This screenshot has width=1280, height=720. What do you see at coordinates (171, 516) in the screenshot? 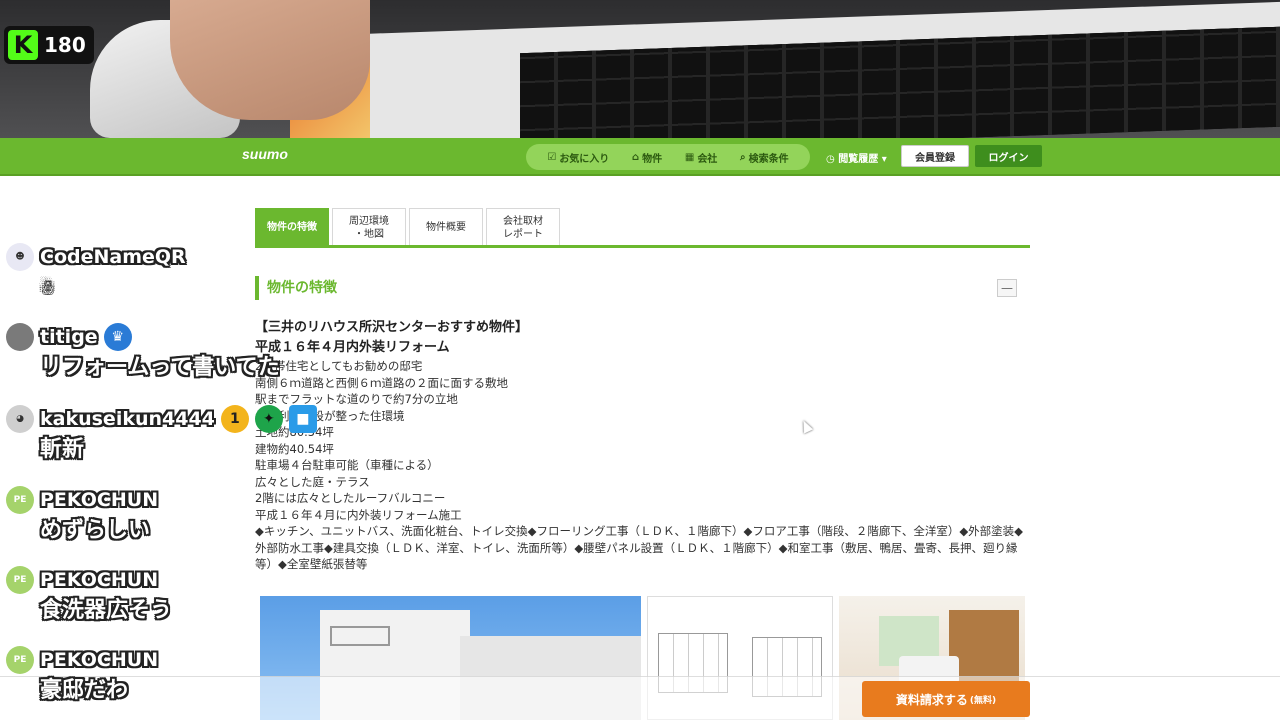
I see `chat-message: PE PEKOCHUN めずらしい` at bounding box center [171, 516].